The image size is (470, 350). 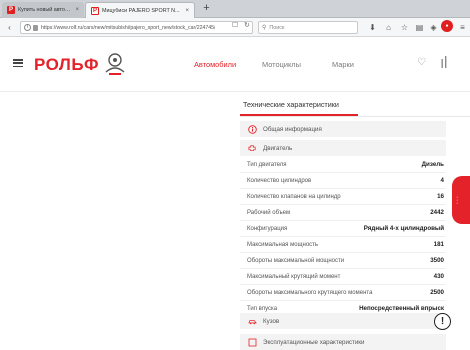 What do you see at coordinates (9, 27) in the screenshot?
I see `back-icon: ‹` at bounding box center [9, 27].